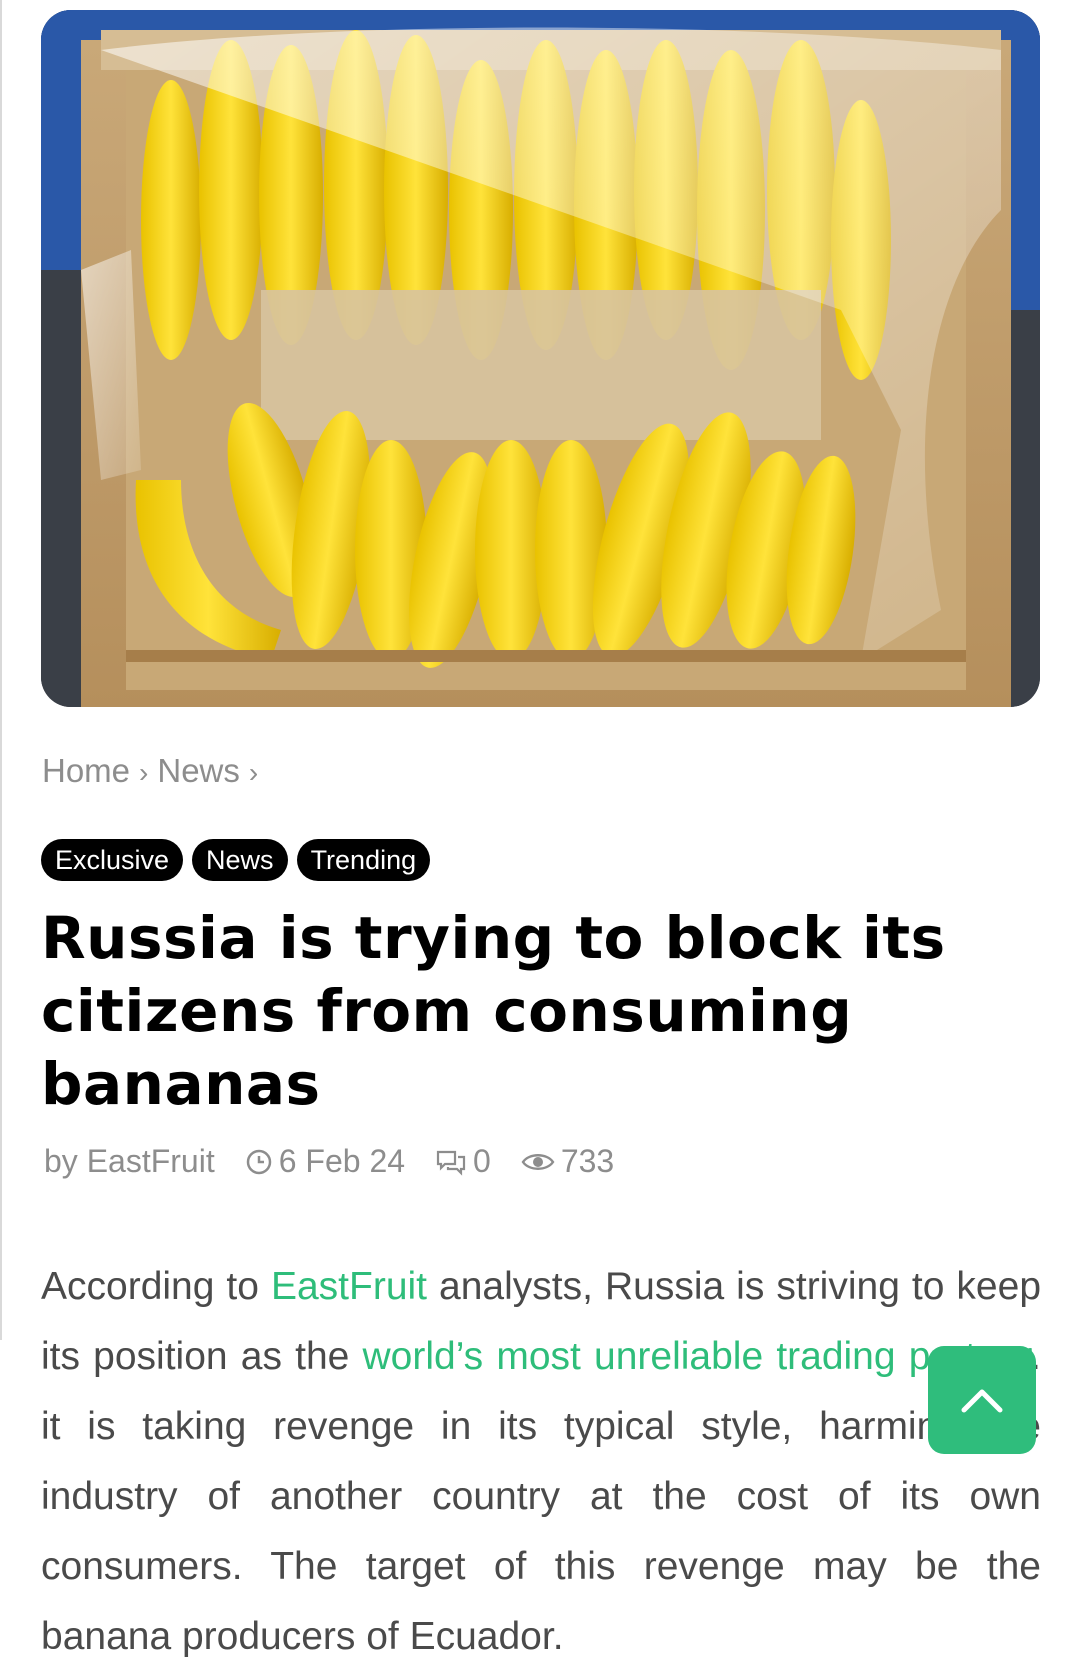 The width and height of the screenshot is (1081, 1666). What do you see at coordinates (86, 770) in the screenshot?
I see `breadcrumb-home-link: Home` at bounding box center [86, 770].